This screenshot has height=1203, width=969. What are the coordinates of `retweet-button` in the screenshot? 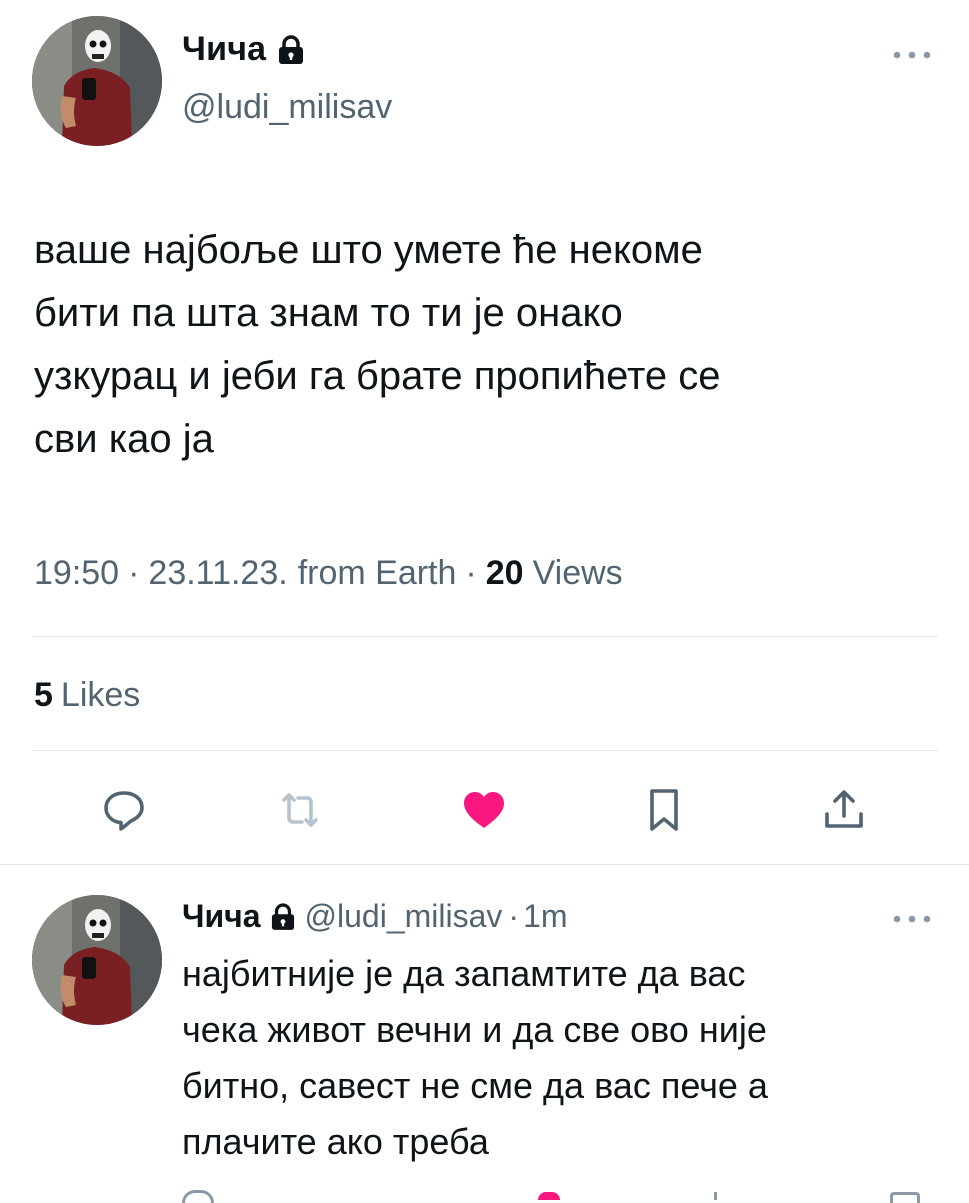 It's located at (300, 810).